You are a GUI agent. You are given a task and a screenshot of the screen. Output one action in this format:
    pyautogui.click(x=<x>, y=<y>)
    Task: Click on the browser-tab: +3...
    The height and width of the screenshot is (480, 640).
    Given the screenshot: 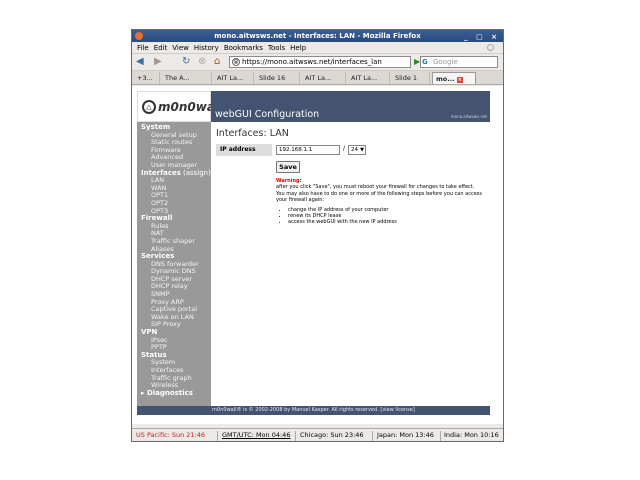 What is the action you would take?
    pyautogui.click(x=147, y=78)
    